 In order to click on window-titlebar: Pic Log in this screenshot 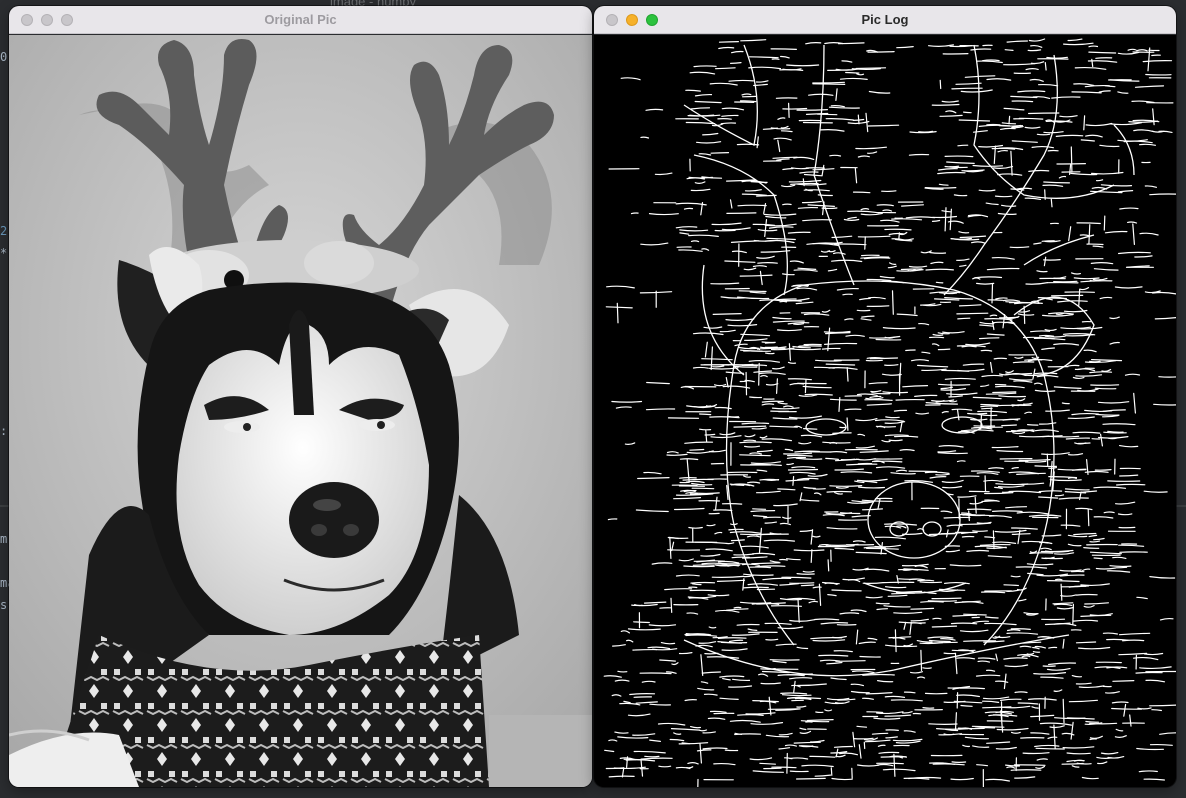, I will do `click(885, 20)`.